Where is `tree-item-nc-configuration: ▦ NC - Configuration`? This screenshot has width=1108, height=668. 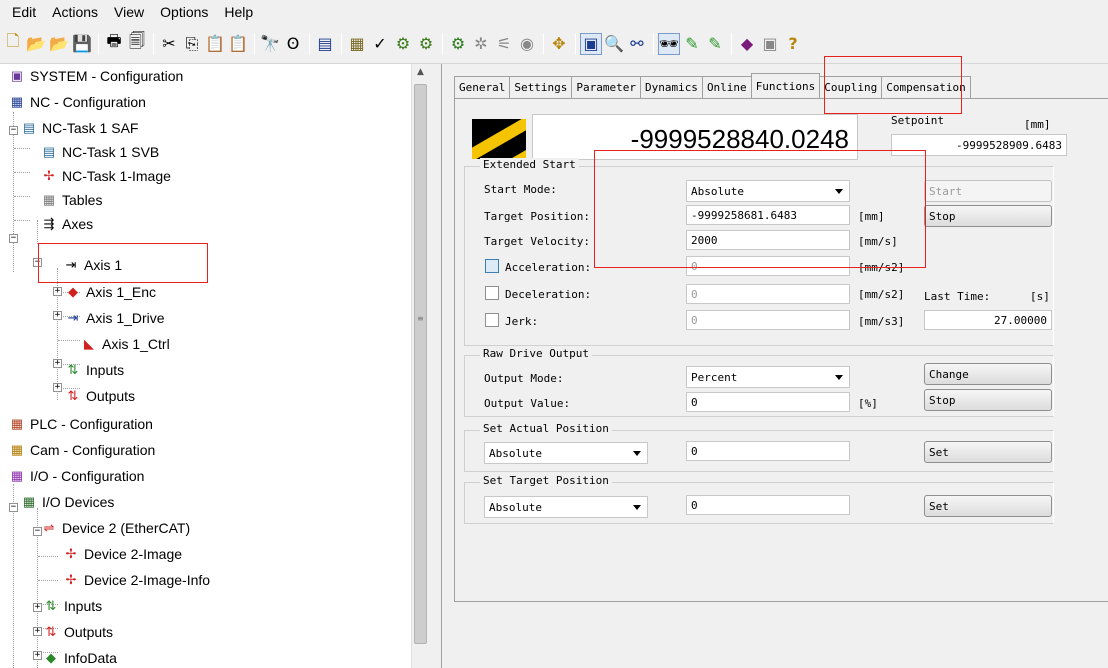
tree-item-nc-configuration: ▦ NC - Configuration is located at coordinates (77, 102).